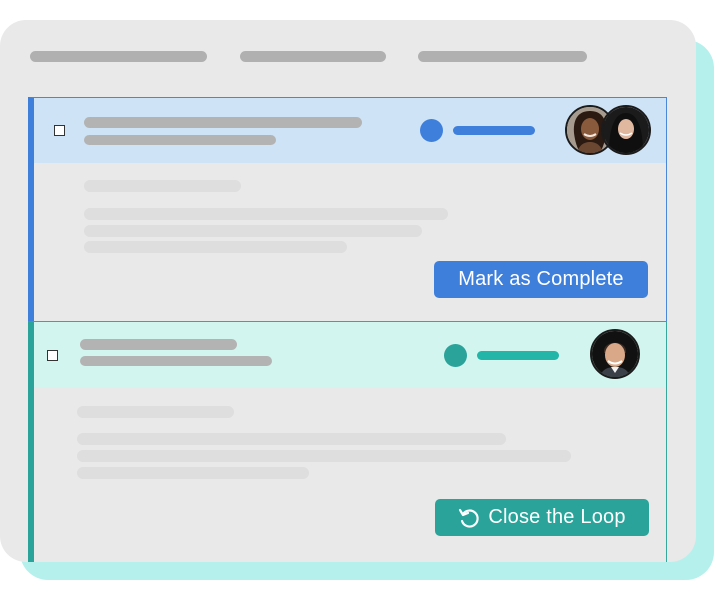 This screenshot has height=600, width=714. I want to click on close-the-loop-button: Close the Loop, so click(542, 517).